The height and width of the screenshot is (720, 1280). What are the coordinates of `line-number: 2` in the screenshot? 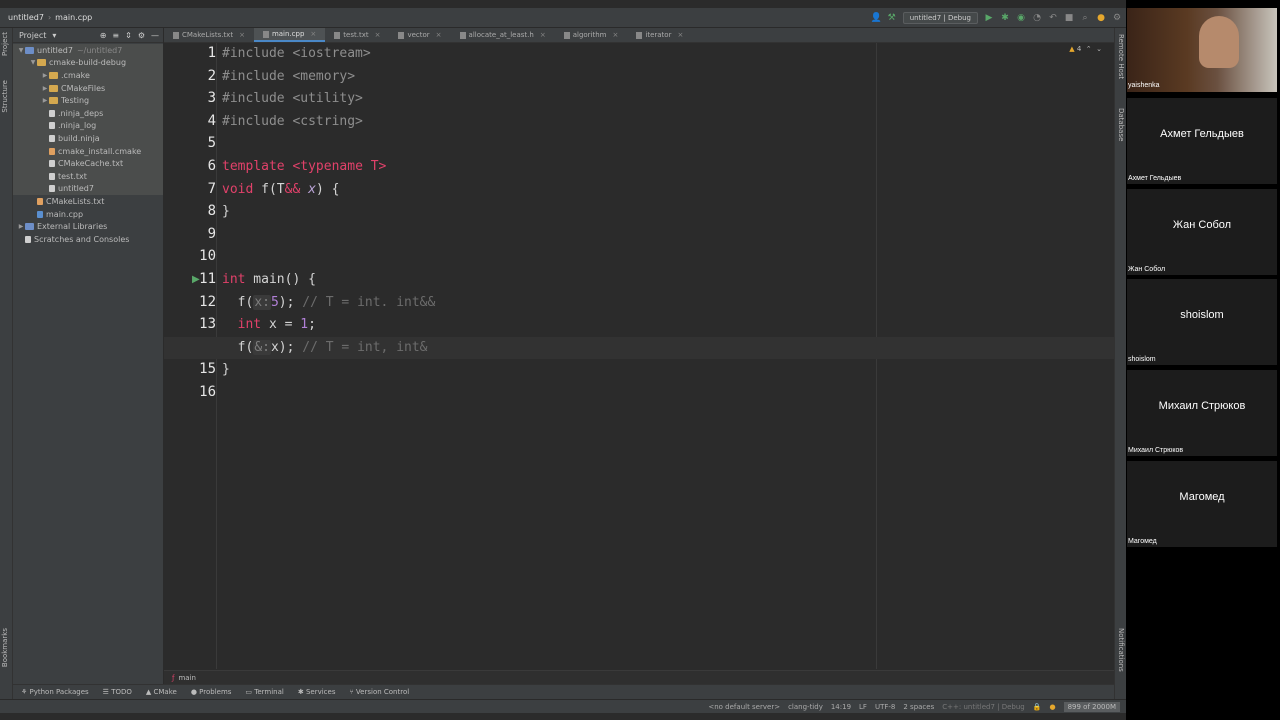 It's located at (196, 76).